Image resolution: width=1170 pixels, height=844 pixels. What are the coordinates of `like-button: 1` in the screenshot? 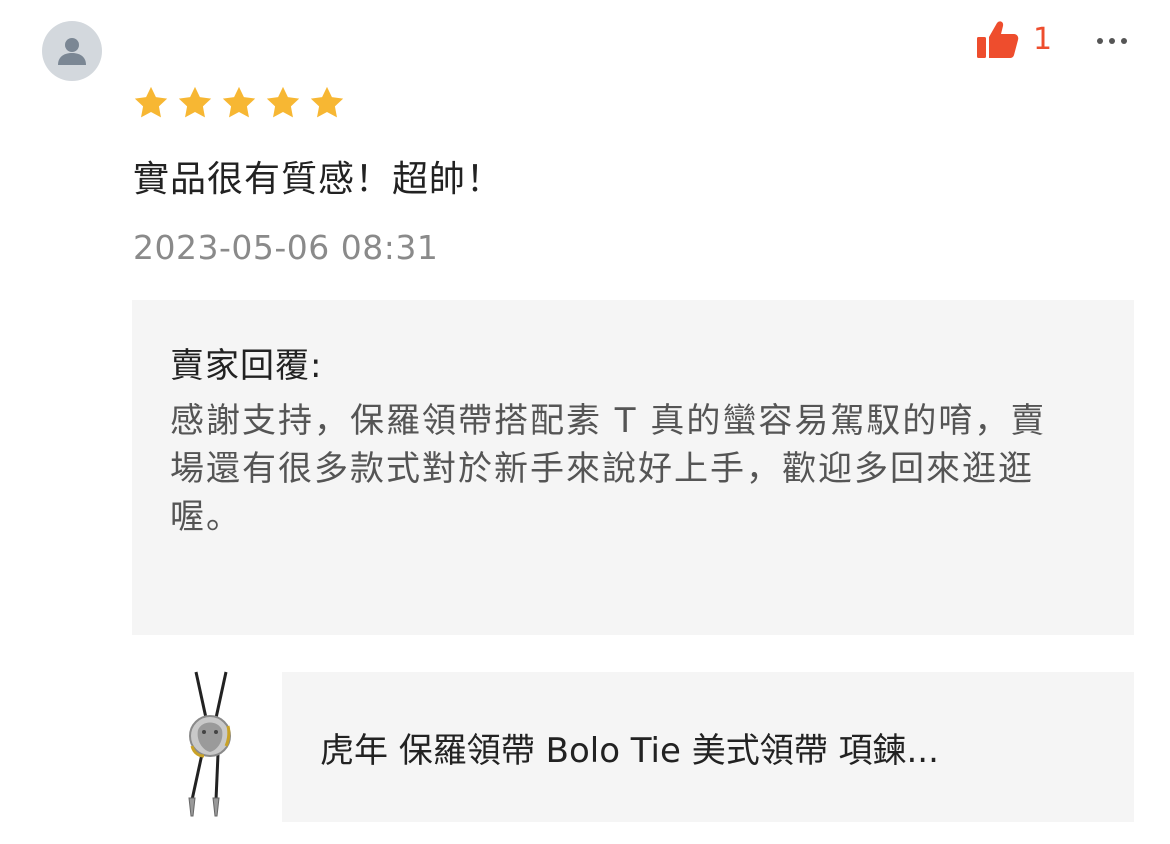 It's located at (1013, 40).